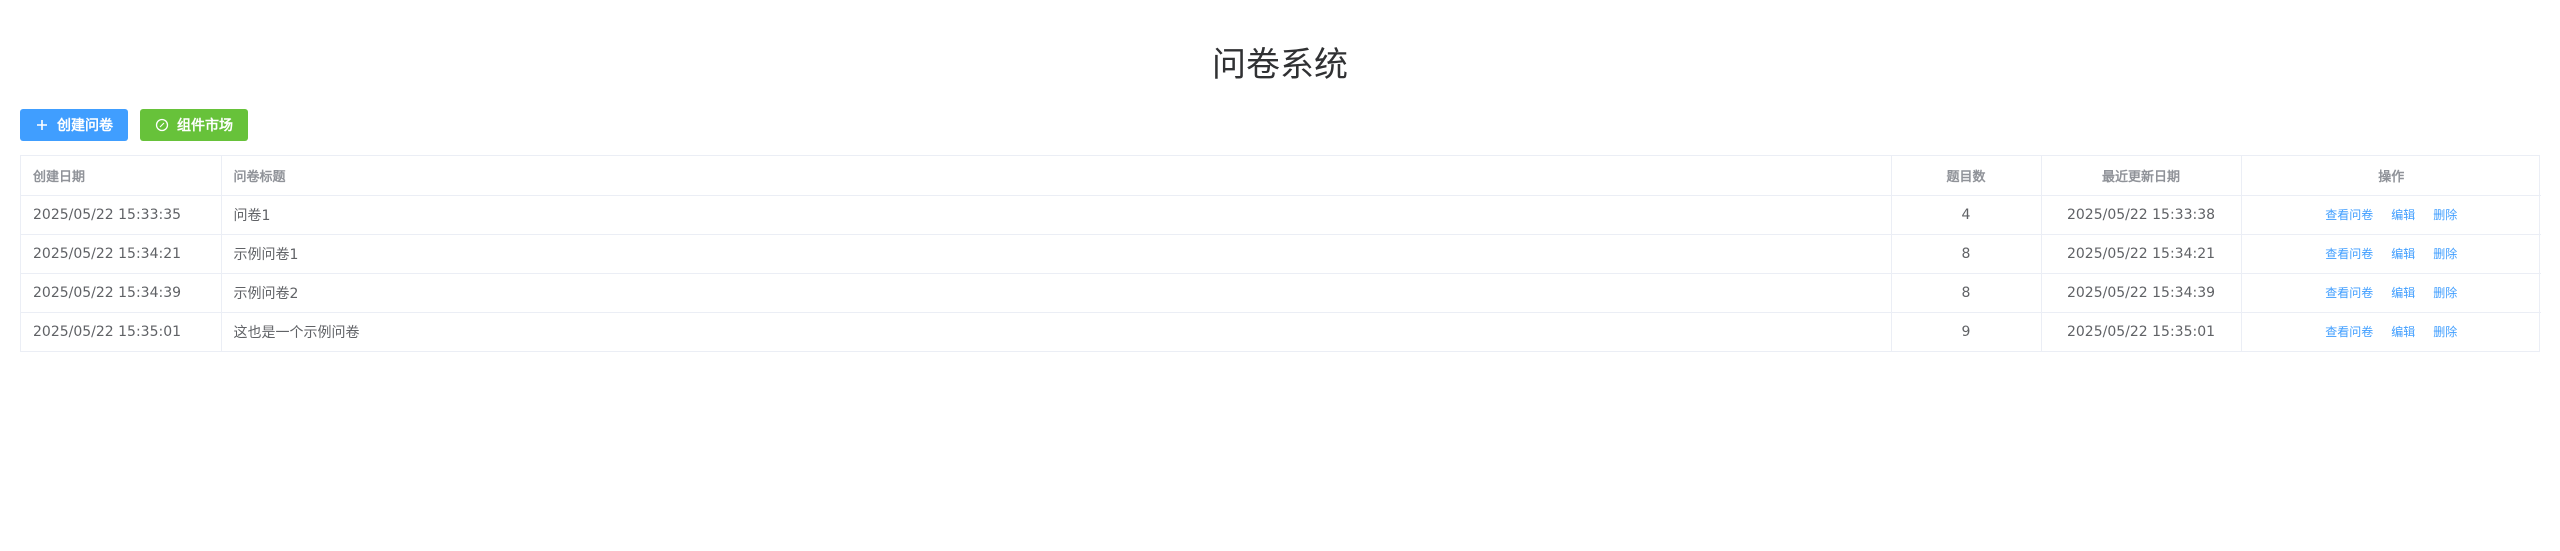 Image resolution: width=2560 pixels, height=551 pixels. Describe the element at coordinates (121, 331) in the screenshot. I see `cell-created: 2025/05/22 15:35:01` at that location.